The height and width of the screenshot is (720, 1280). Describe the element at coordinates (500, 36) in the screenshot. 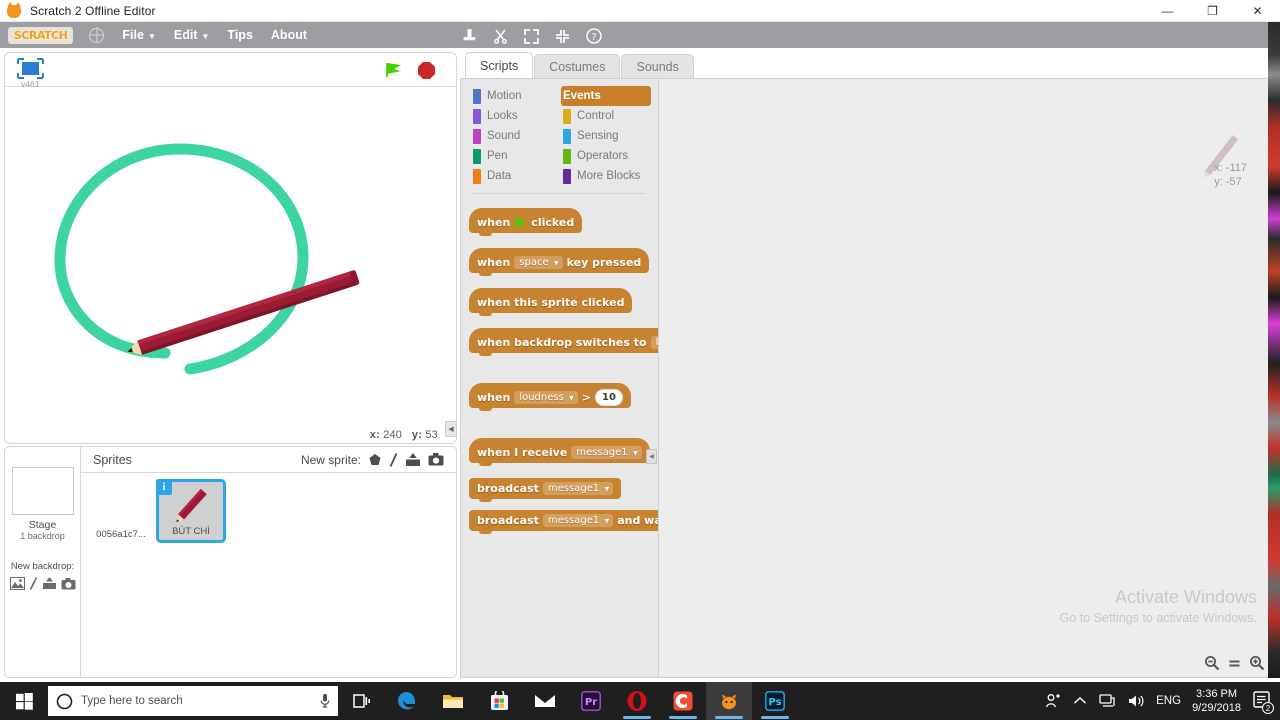

I see `cut-icon` at that location.